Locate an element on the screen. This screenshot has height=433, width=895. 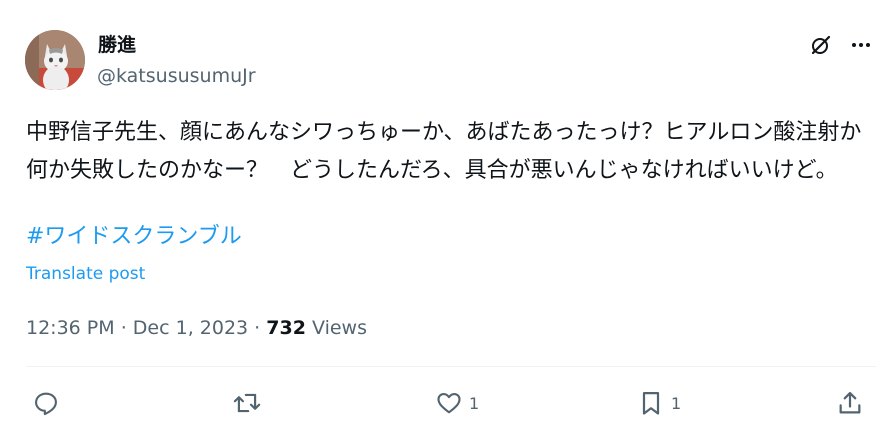
more-options-button is located at coordinates (861, 45).